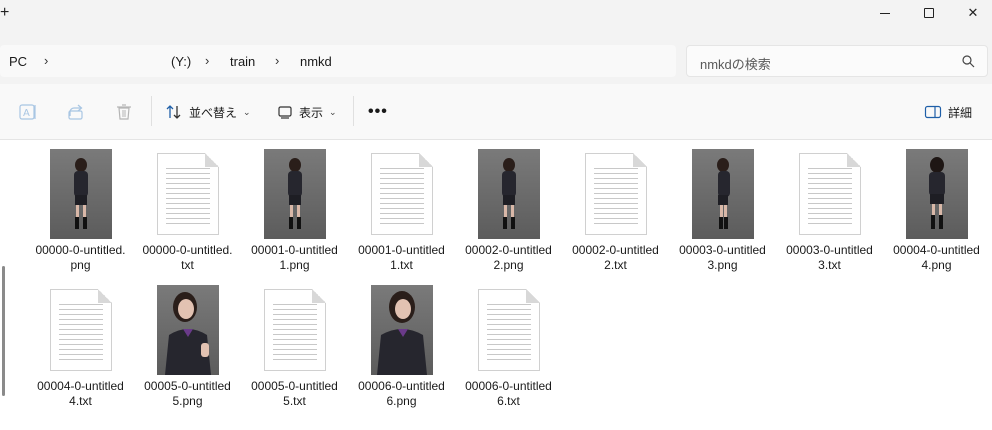  What do you see at coordinates (508, 257) in the screenshot?
I see `file-name: 00002-0-untitled 2.png` at bounding box center [508, 257].